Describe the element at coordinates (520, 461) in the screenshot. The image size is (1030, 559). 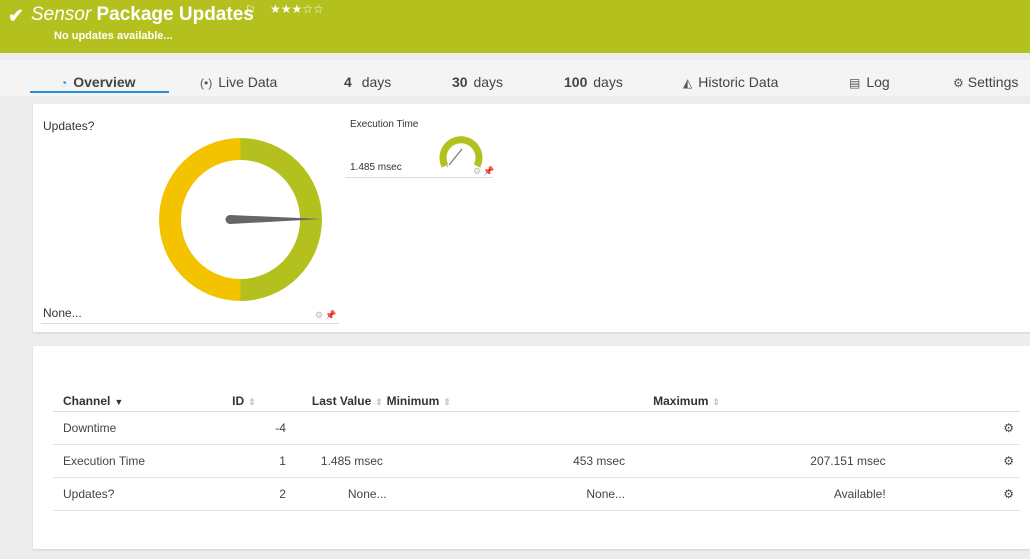
I see `cell-minimum: 453 msec` at that location.